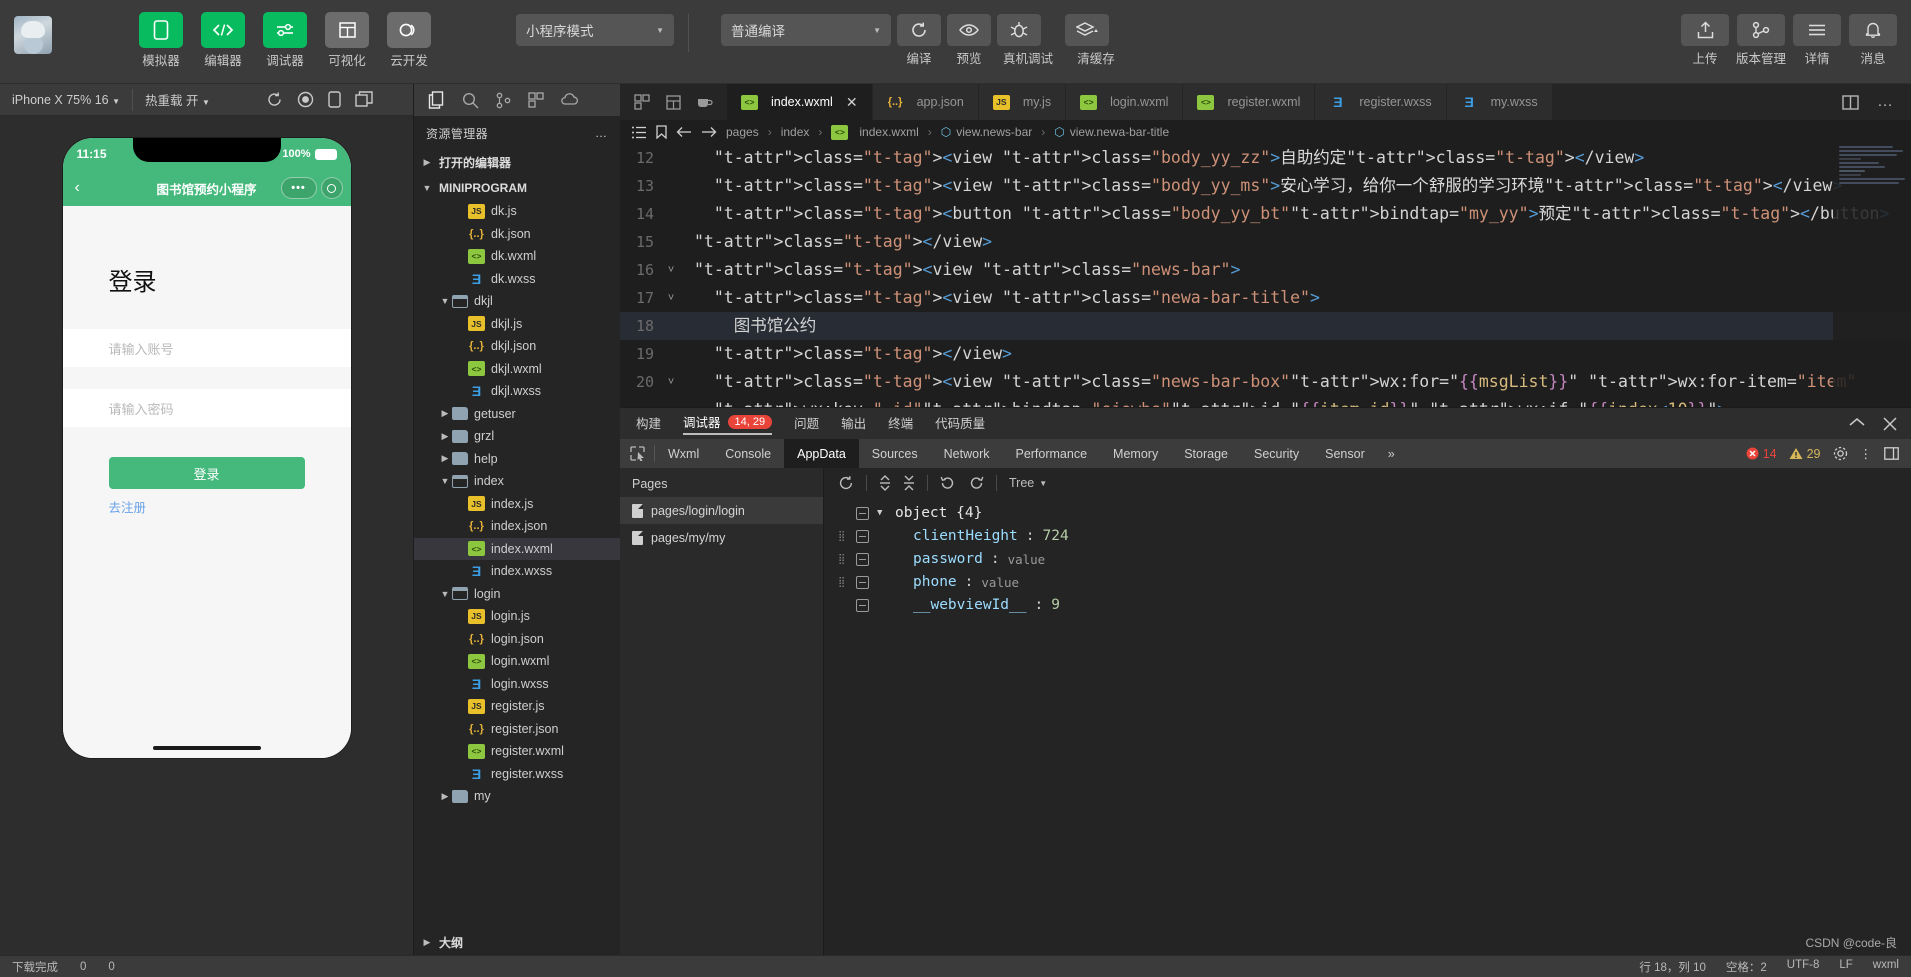 The image size is (1911, 977). Describe the element at coordinates (1872, 275) in the screenshot. I see `minimap` at that location.